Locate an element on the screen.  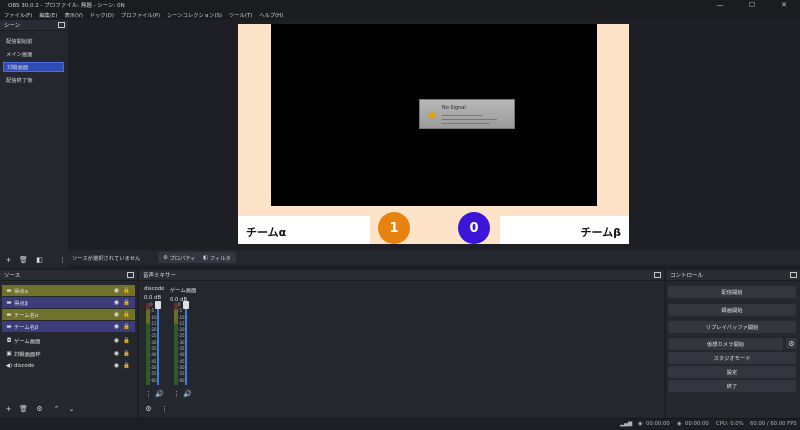
minimize-button: — is located at coordinates (720, 5).